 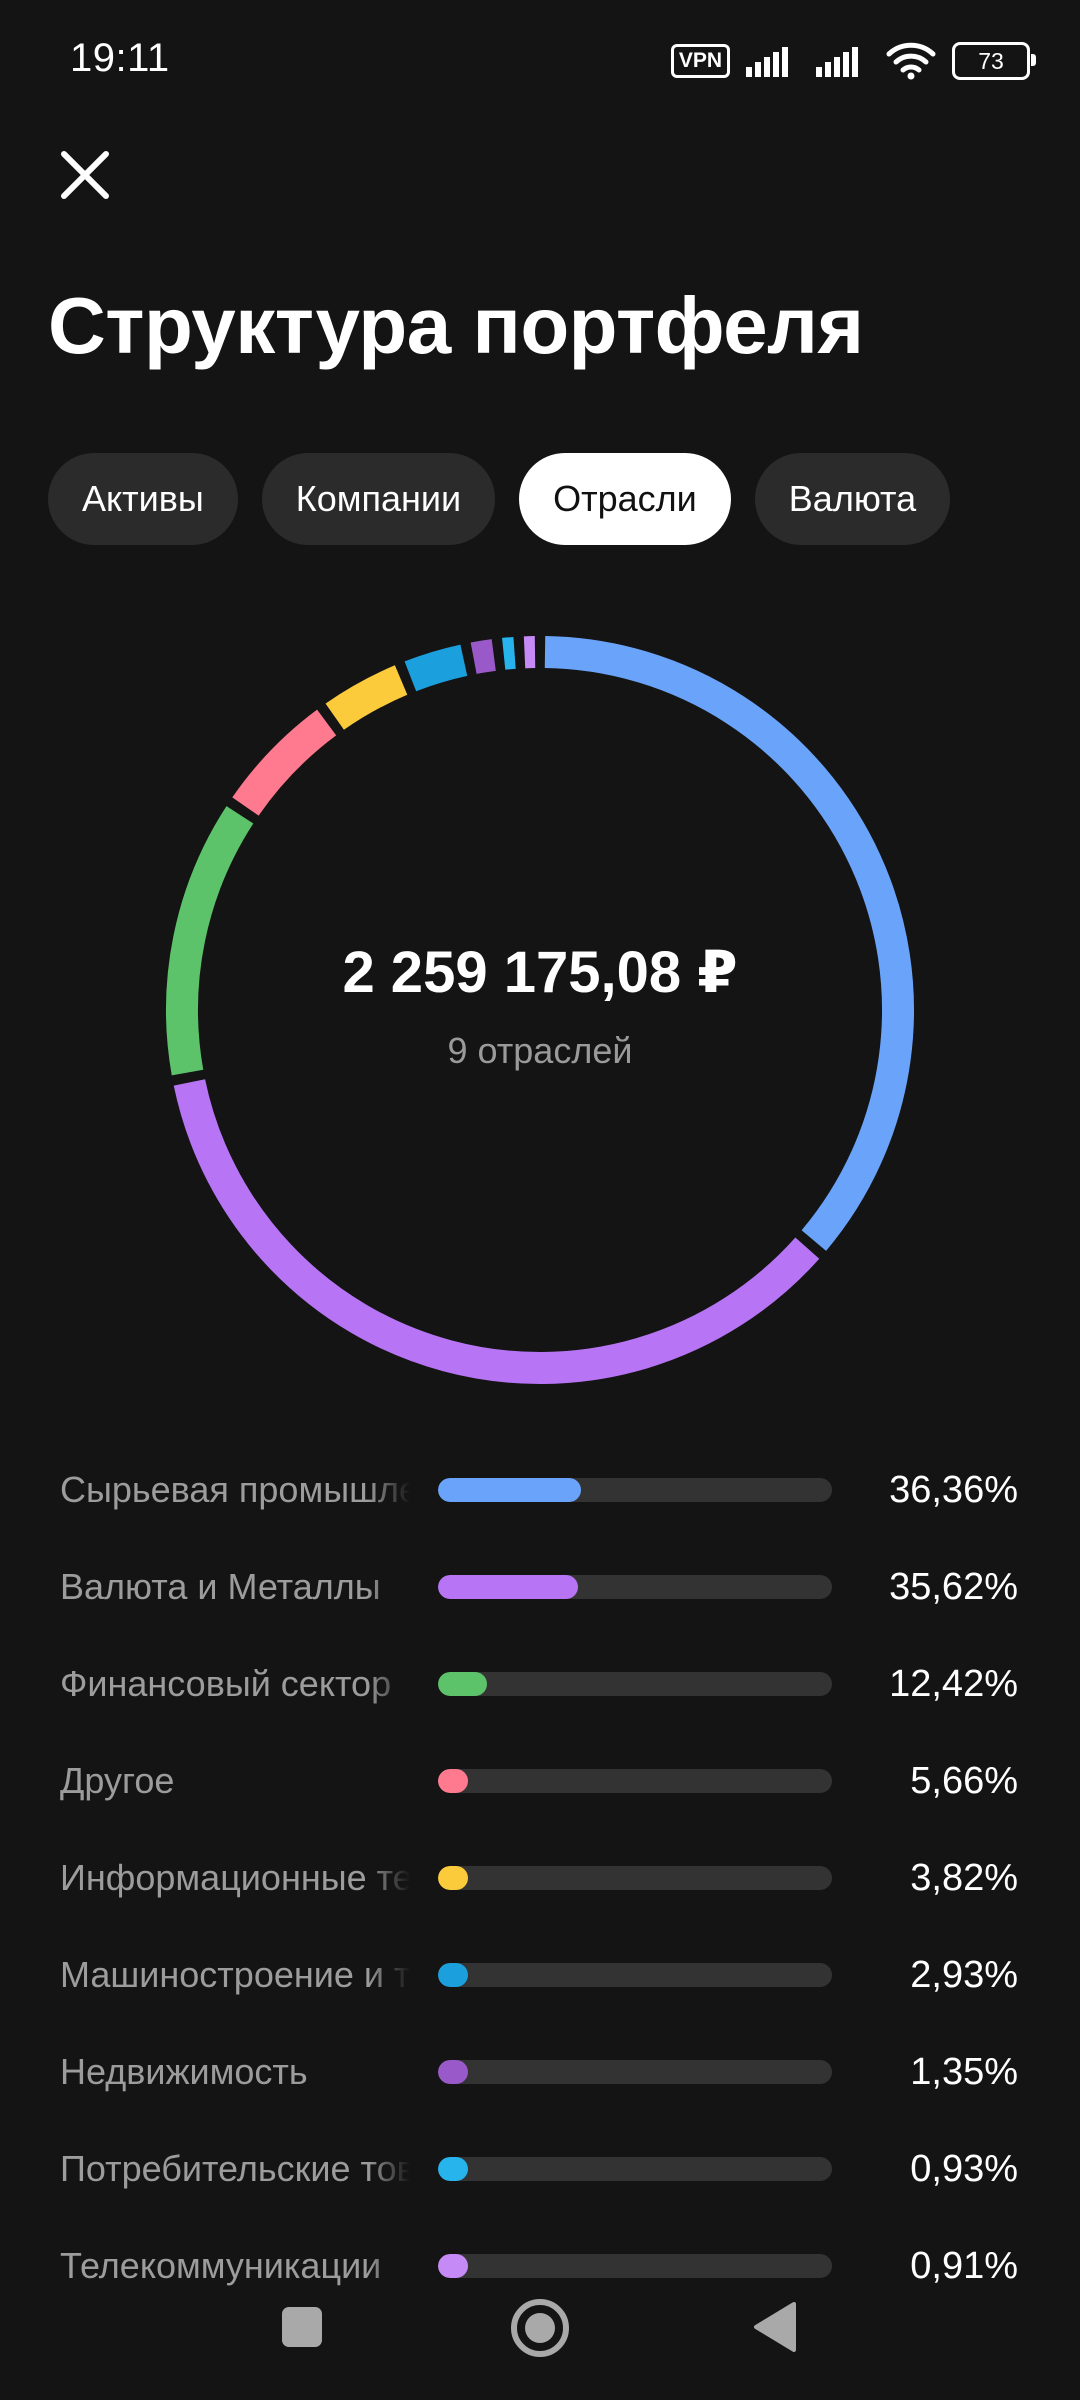 What do you see at coordinates (184, 2071) in the screenshot?
I see `industry-name: Недвижимость` at bounding box center [184, 2071].